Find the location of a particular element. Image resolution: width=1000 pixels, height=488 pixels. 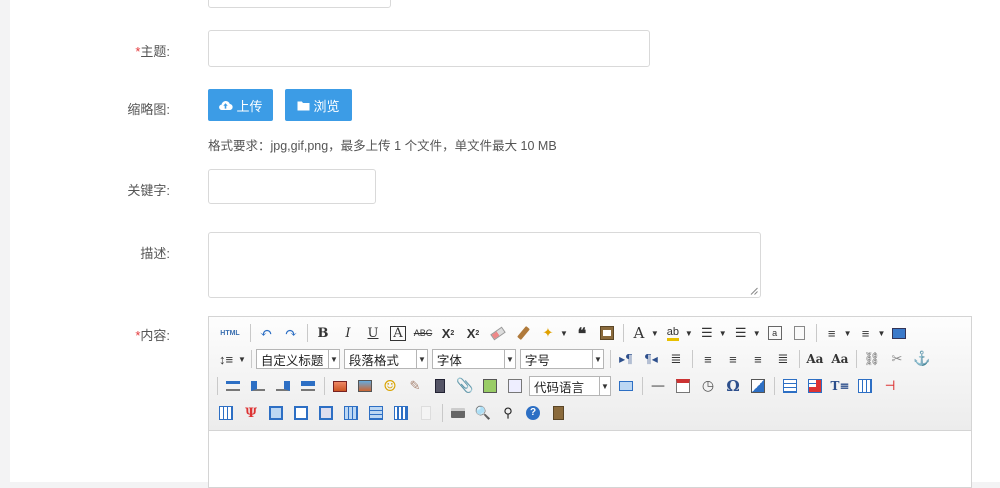

custom-heading-select: 自定义标题 ▼ is located at coordinates (297, 359).